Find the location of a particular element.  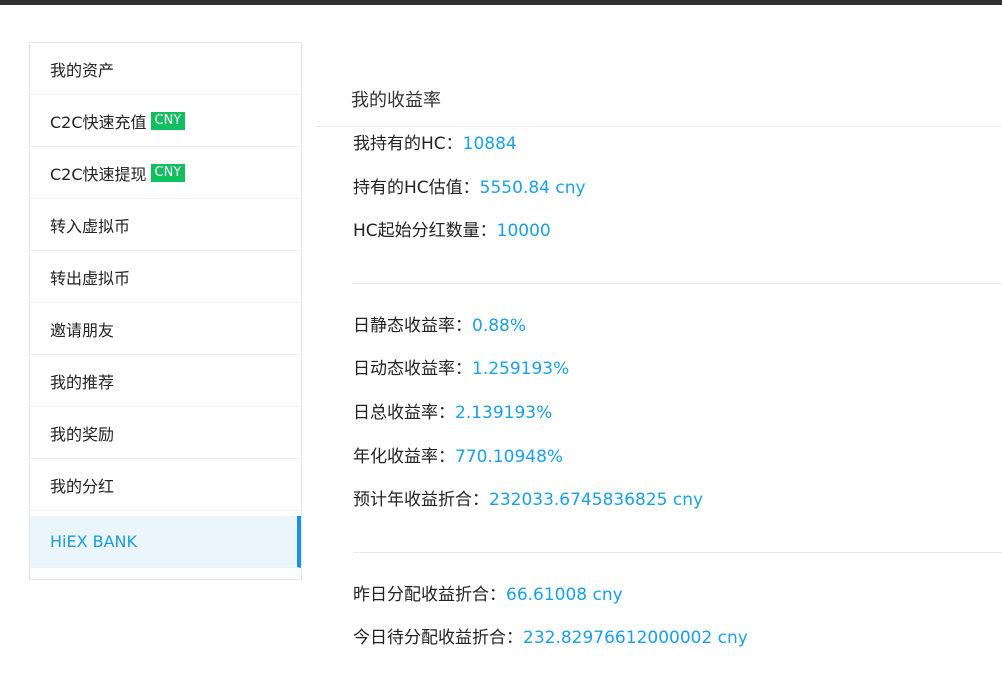

sidebar-item-label: 我的推荐 is located at coordinates (82, 382).